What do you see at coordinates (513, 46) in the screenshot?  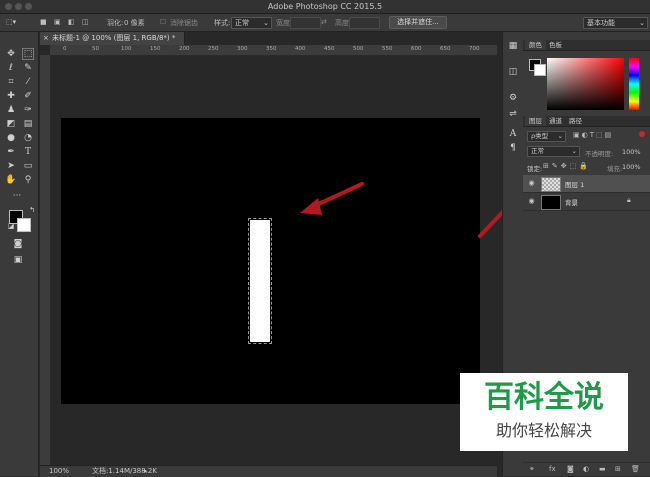 I see `history-panel-icon: ▦` at bounding box center [513, 46].